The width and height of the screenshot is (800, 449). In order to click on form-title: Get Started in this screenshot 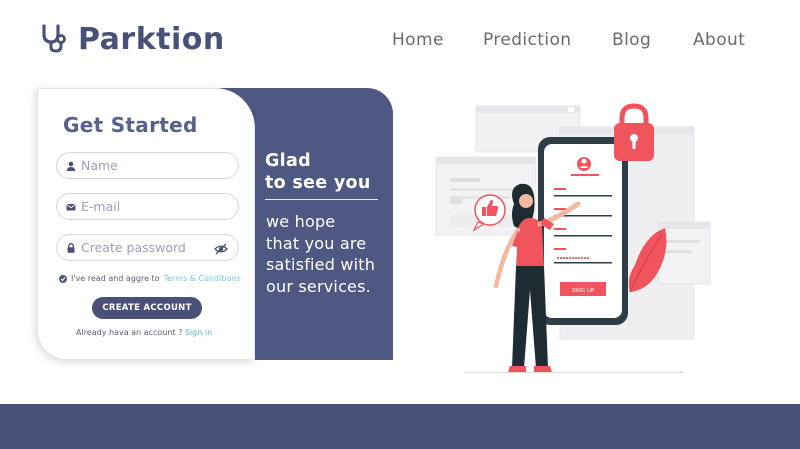, I will do `click(130, 125)`.